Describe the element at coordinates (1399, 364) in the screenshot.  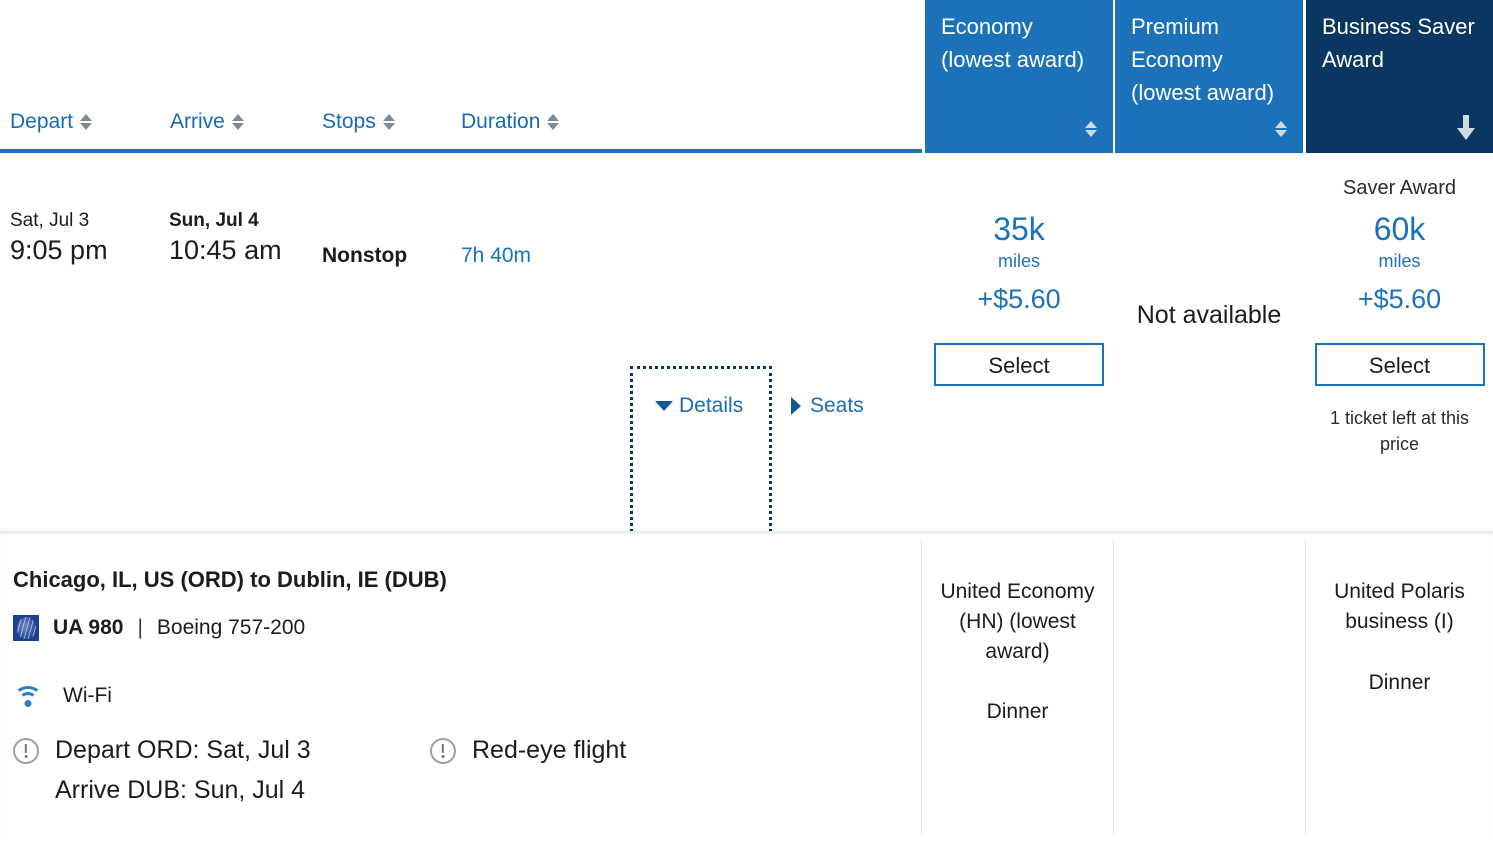
I see `select-button-business: Select` at that location.